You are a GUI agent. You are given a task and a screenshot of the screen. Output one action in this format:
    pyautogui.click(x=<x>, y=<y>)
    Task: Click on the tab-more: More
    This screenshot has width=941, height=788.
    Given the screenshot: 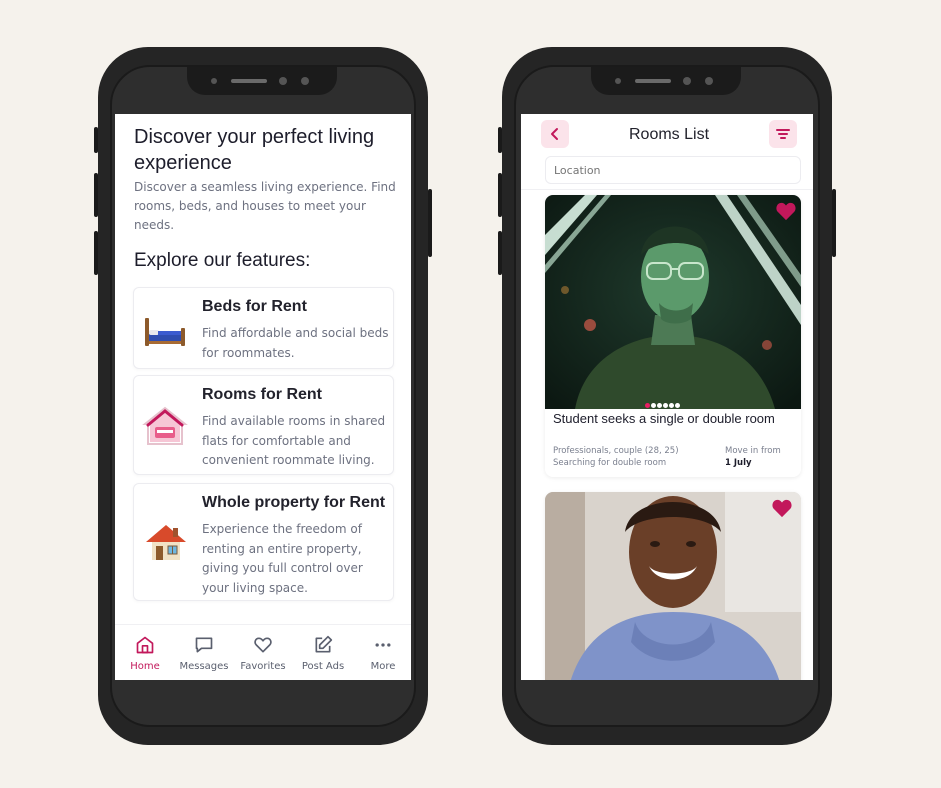 What is the action you would take?
    pyautogui.click(x=382, y=652)
    